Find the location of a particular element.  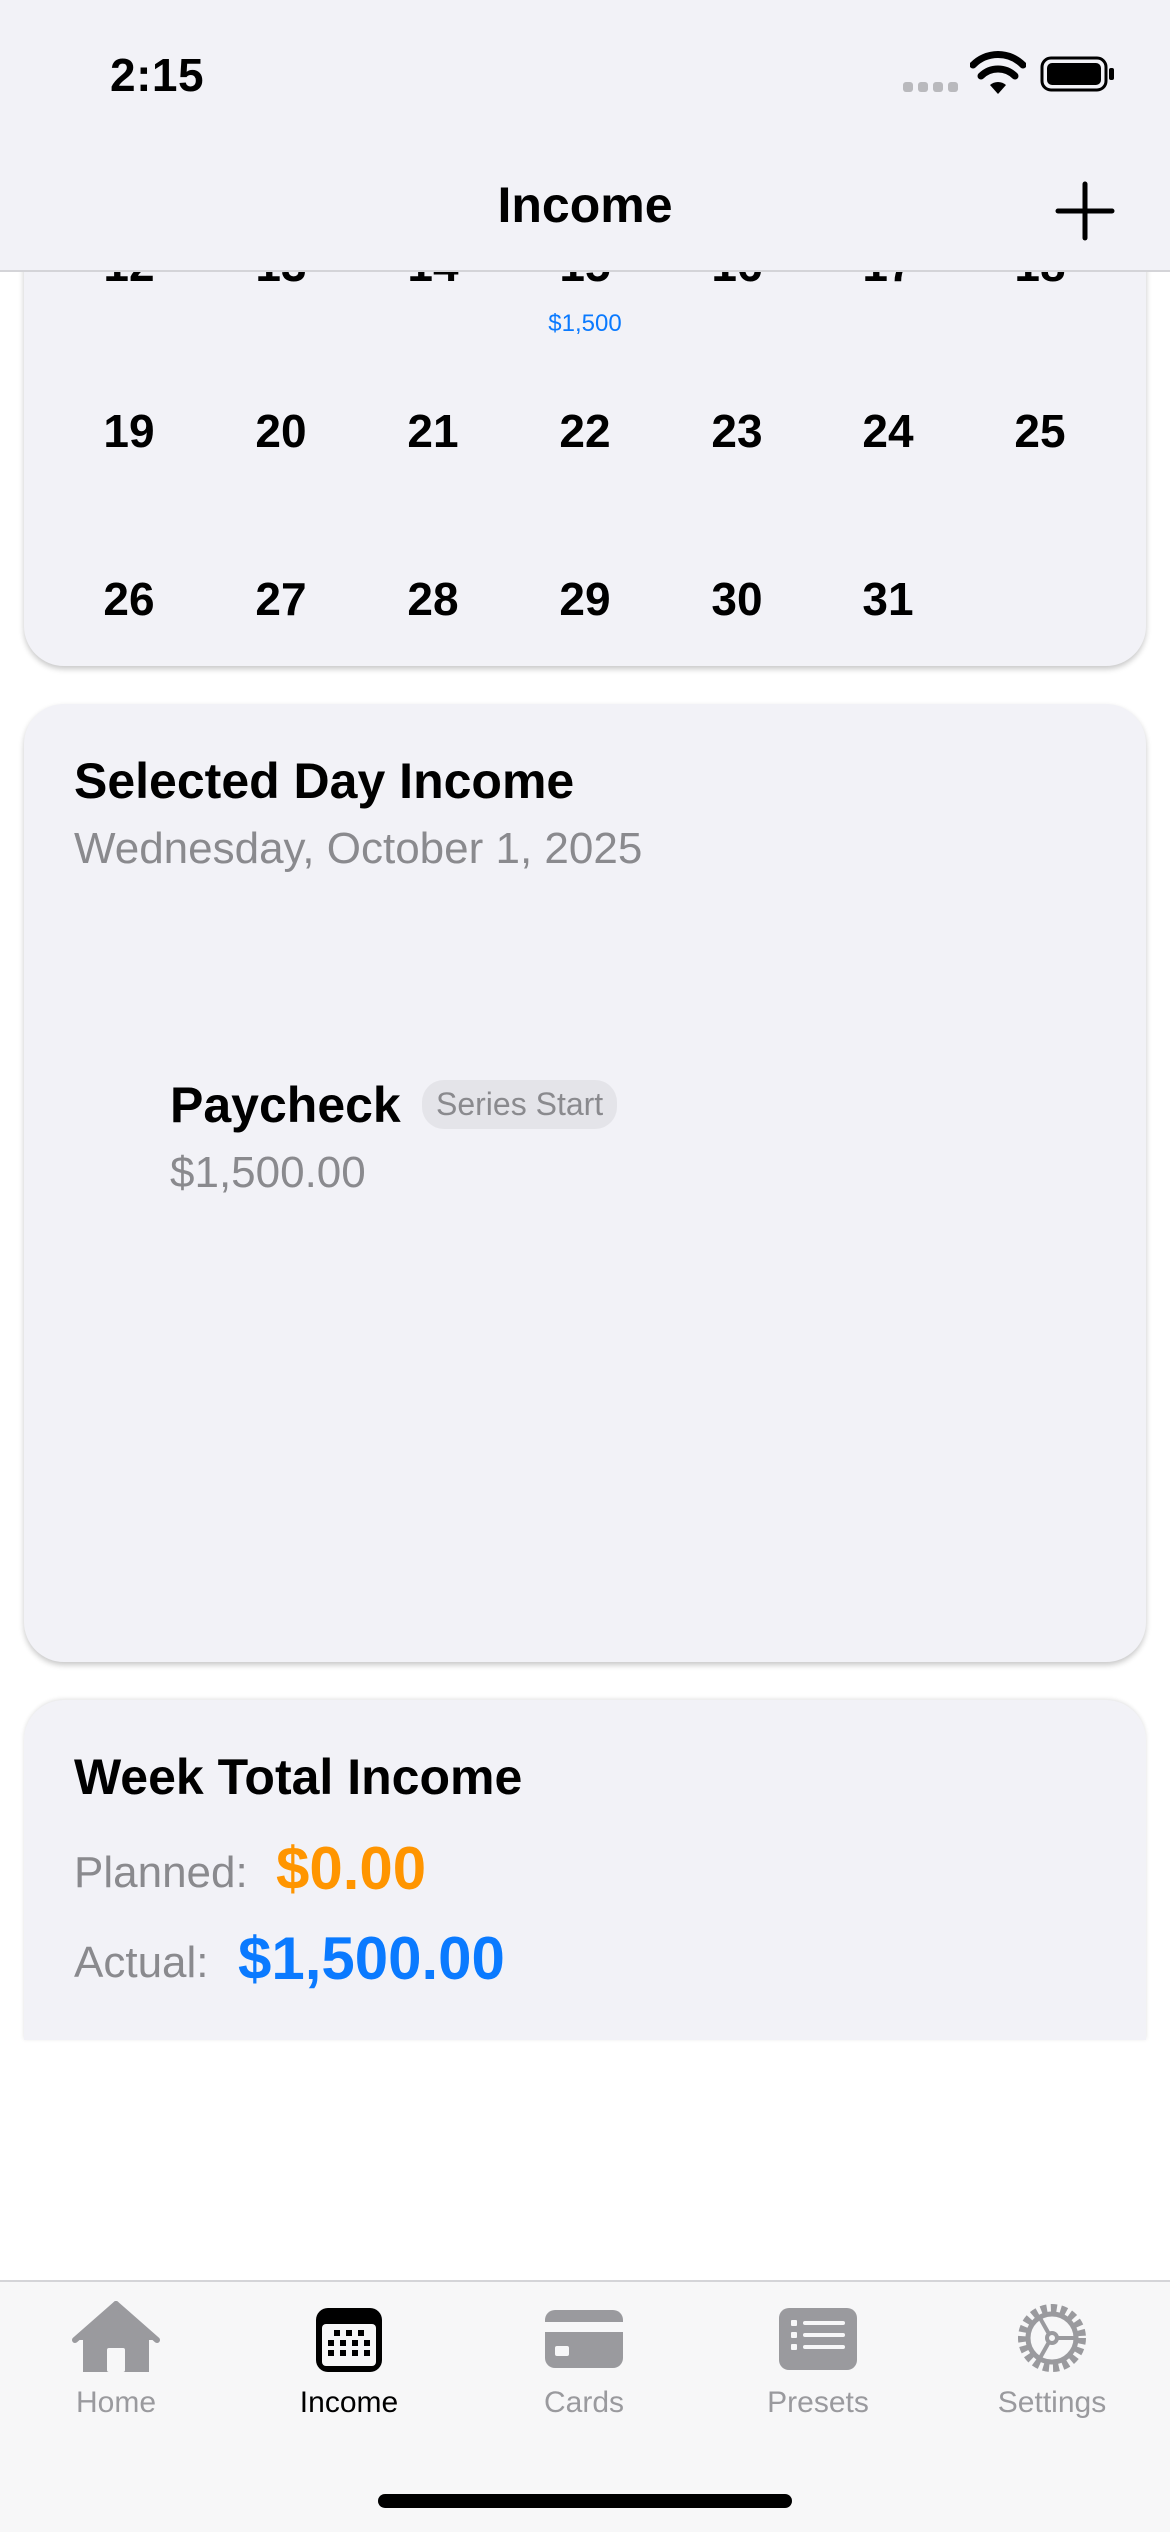

tab-income: Income is located at coordinates (349, 2375).